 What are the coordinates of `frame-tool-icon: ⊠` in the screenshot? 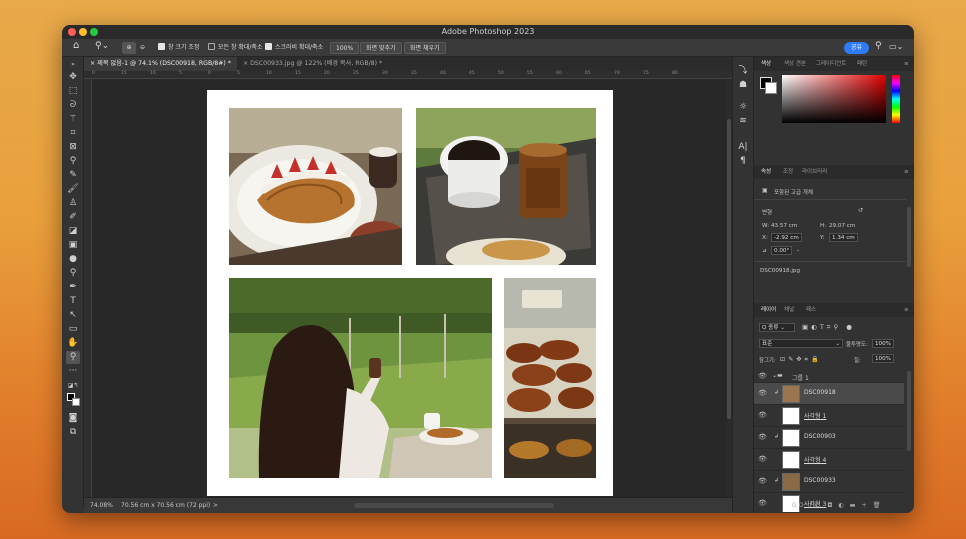 It's located at (73, 147).